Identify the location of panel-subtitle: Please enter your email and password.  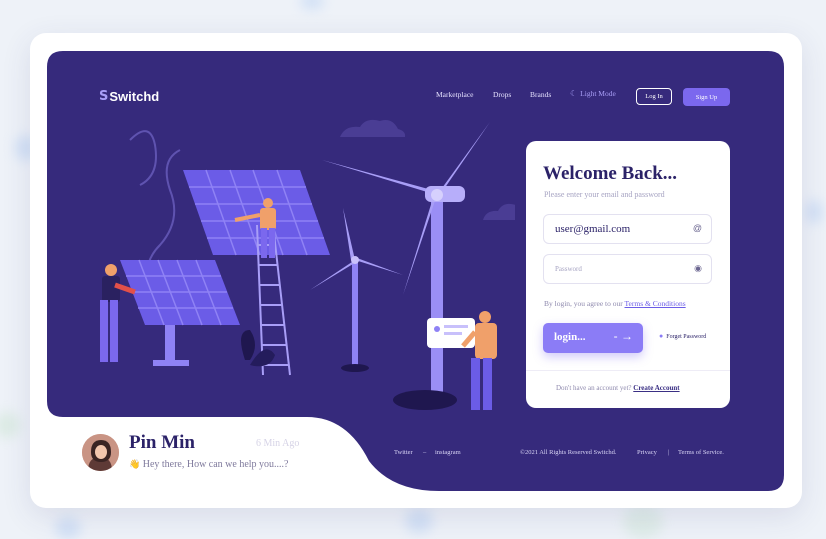
(604, 194).